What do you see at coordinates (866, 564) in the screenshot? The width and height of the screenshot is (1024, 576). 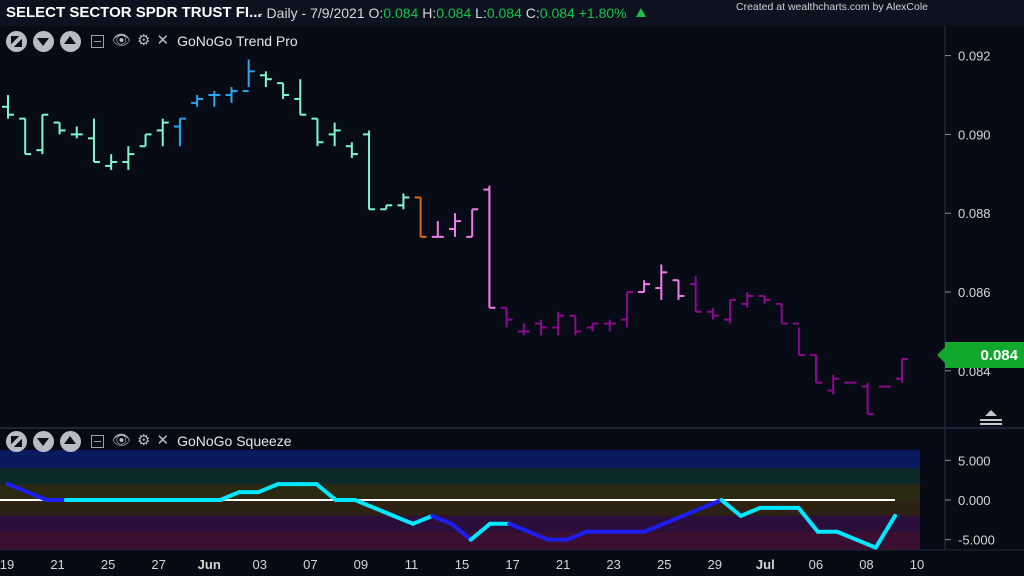 I see `time-tick-label: 08` at bounding box center [866, 564].